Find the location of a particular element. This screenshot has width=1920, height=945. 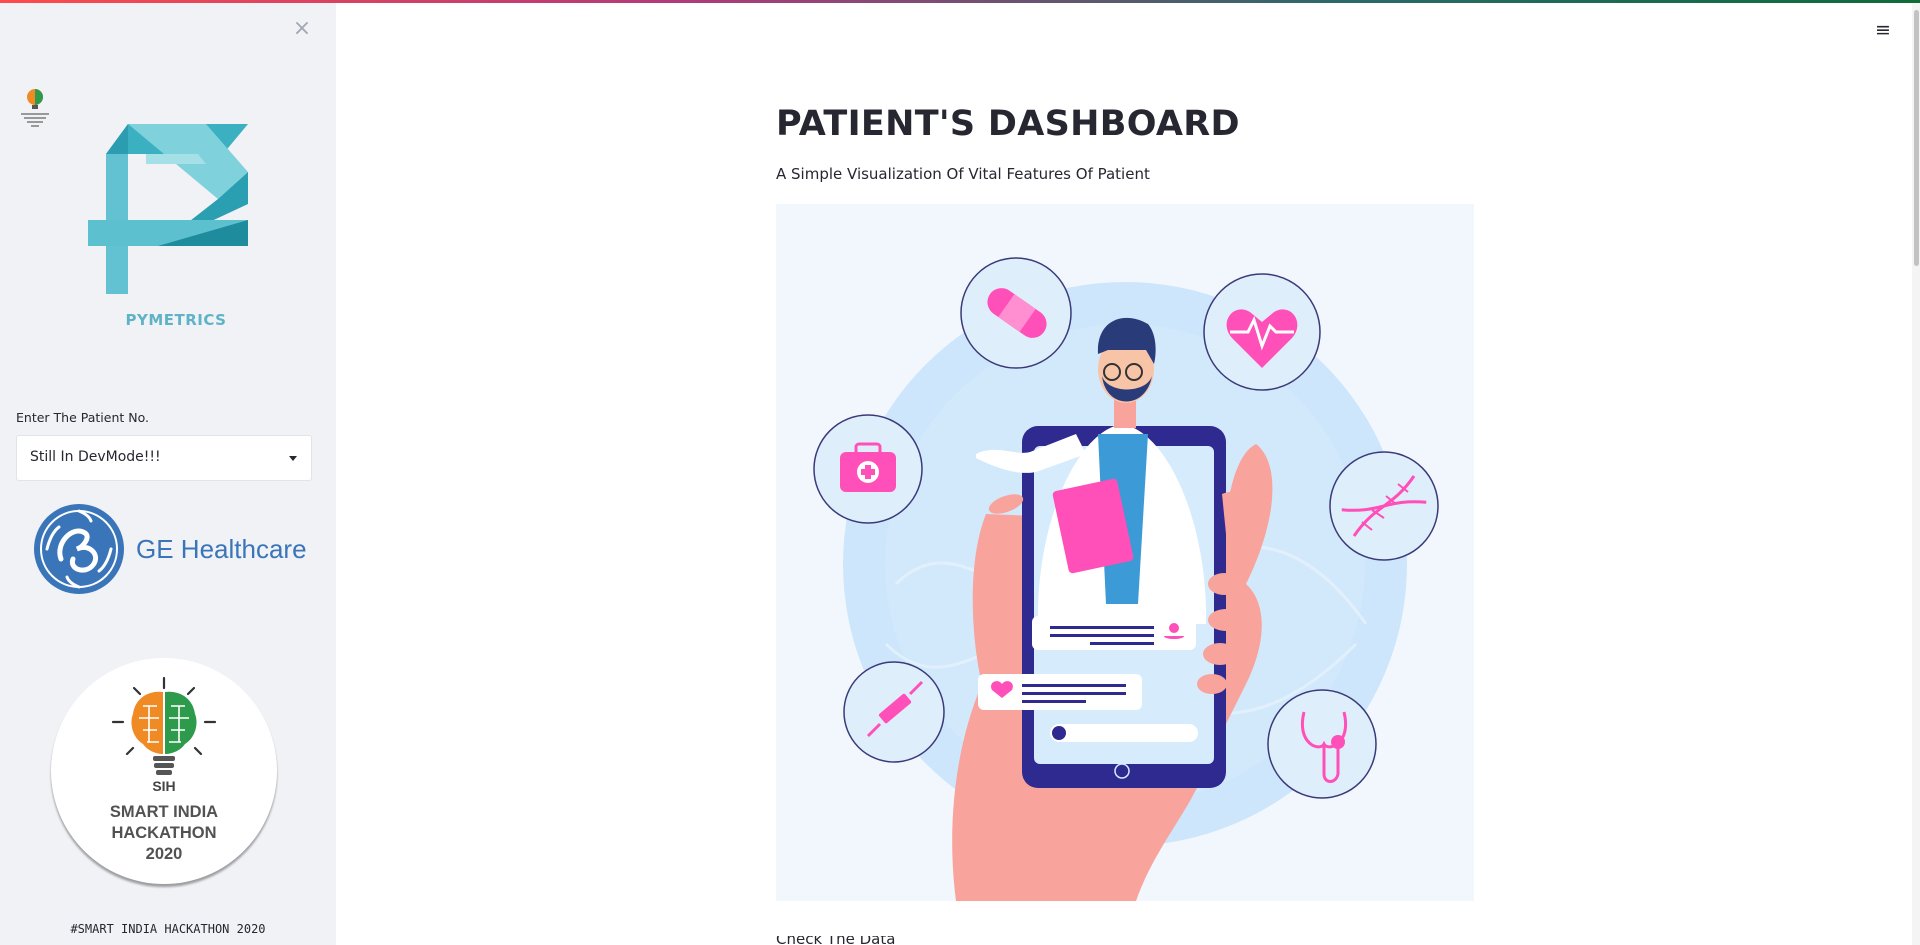

sih-badge: SIH SMART INDIA HACKATHON 2020 is located at coordinates (164, 771).